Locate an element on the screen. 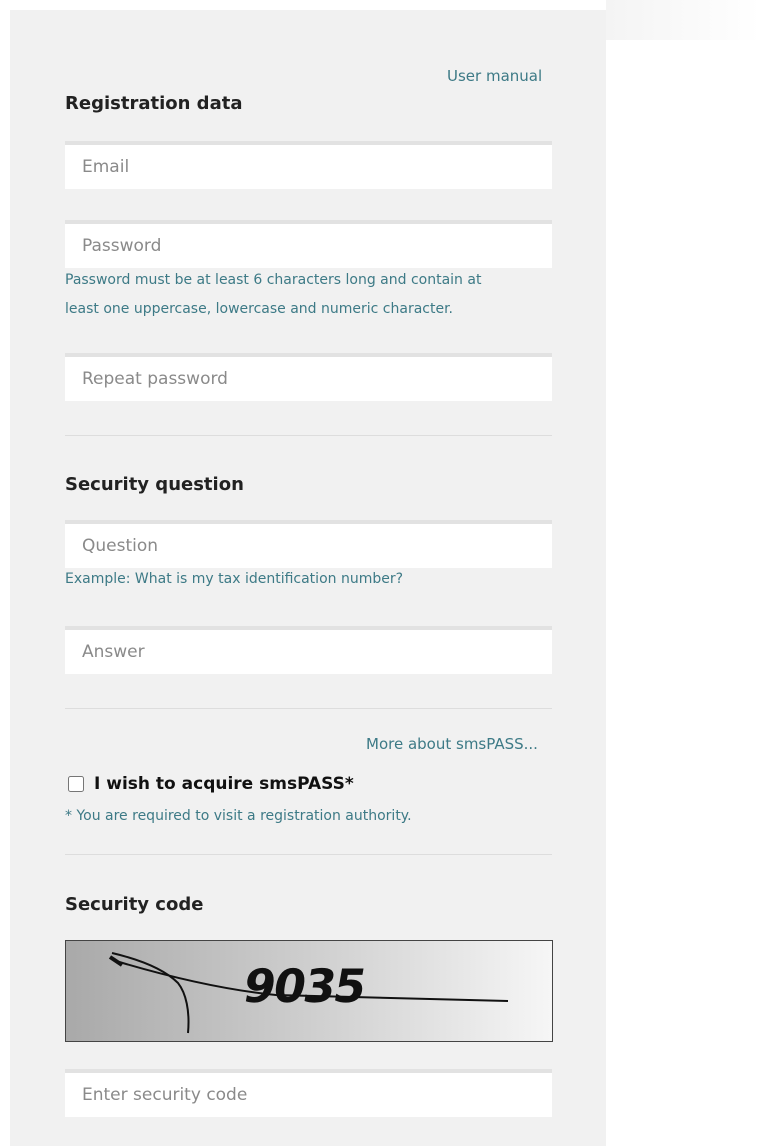 The width and height of the screenshot is (761, 1146). registration-data-heading: Registration data is located at coordinates (154, 103).